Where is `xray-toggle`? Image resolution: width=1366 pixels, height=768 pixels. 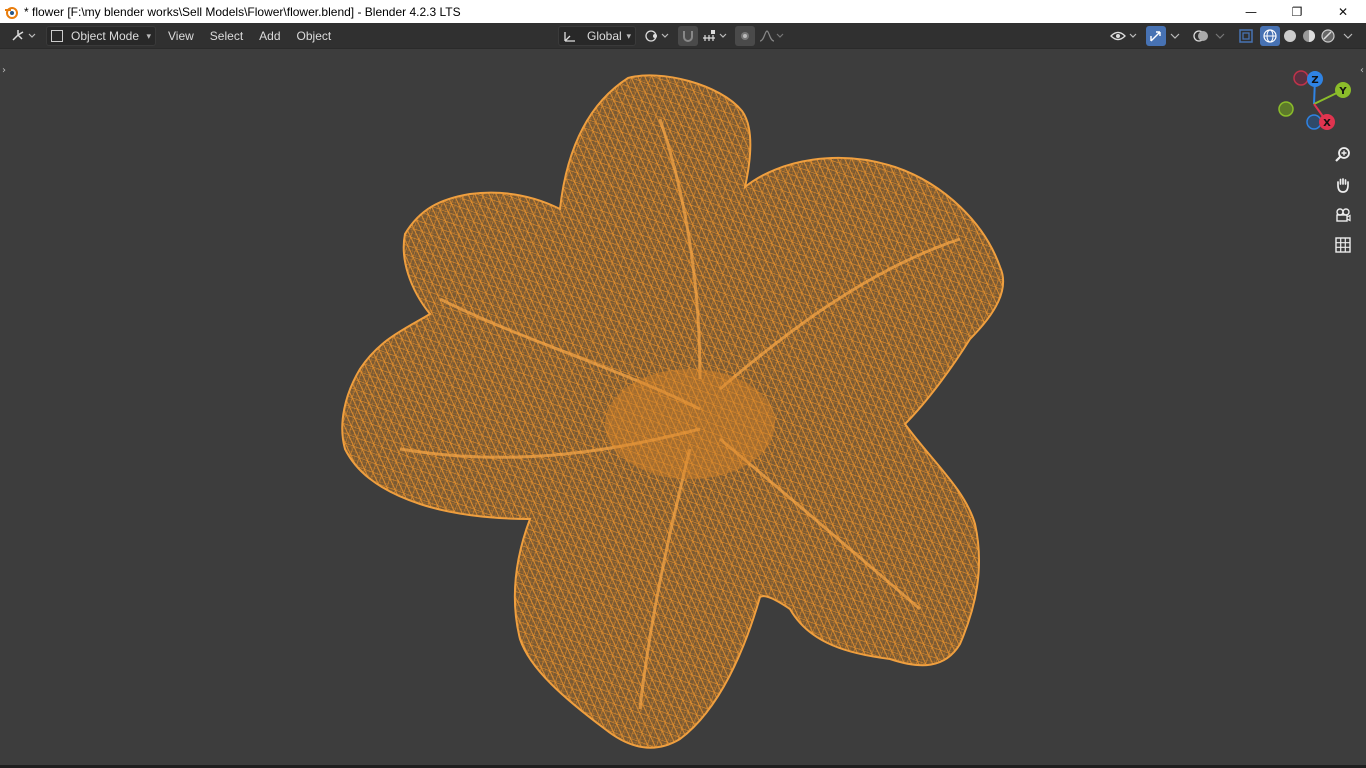
xray-toggle is located at coordinates (1246, 36).